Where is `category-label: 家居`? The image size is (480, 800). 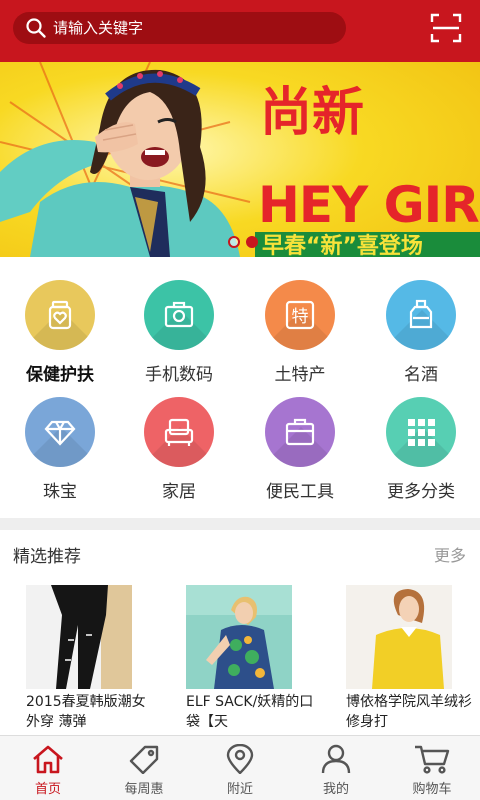
category-label: 家居 is located at coordinates (179, 492).